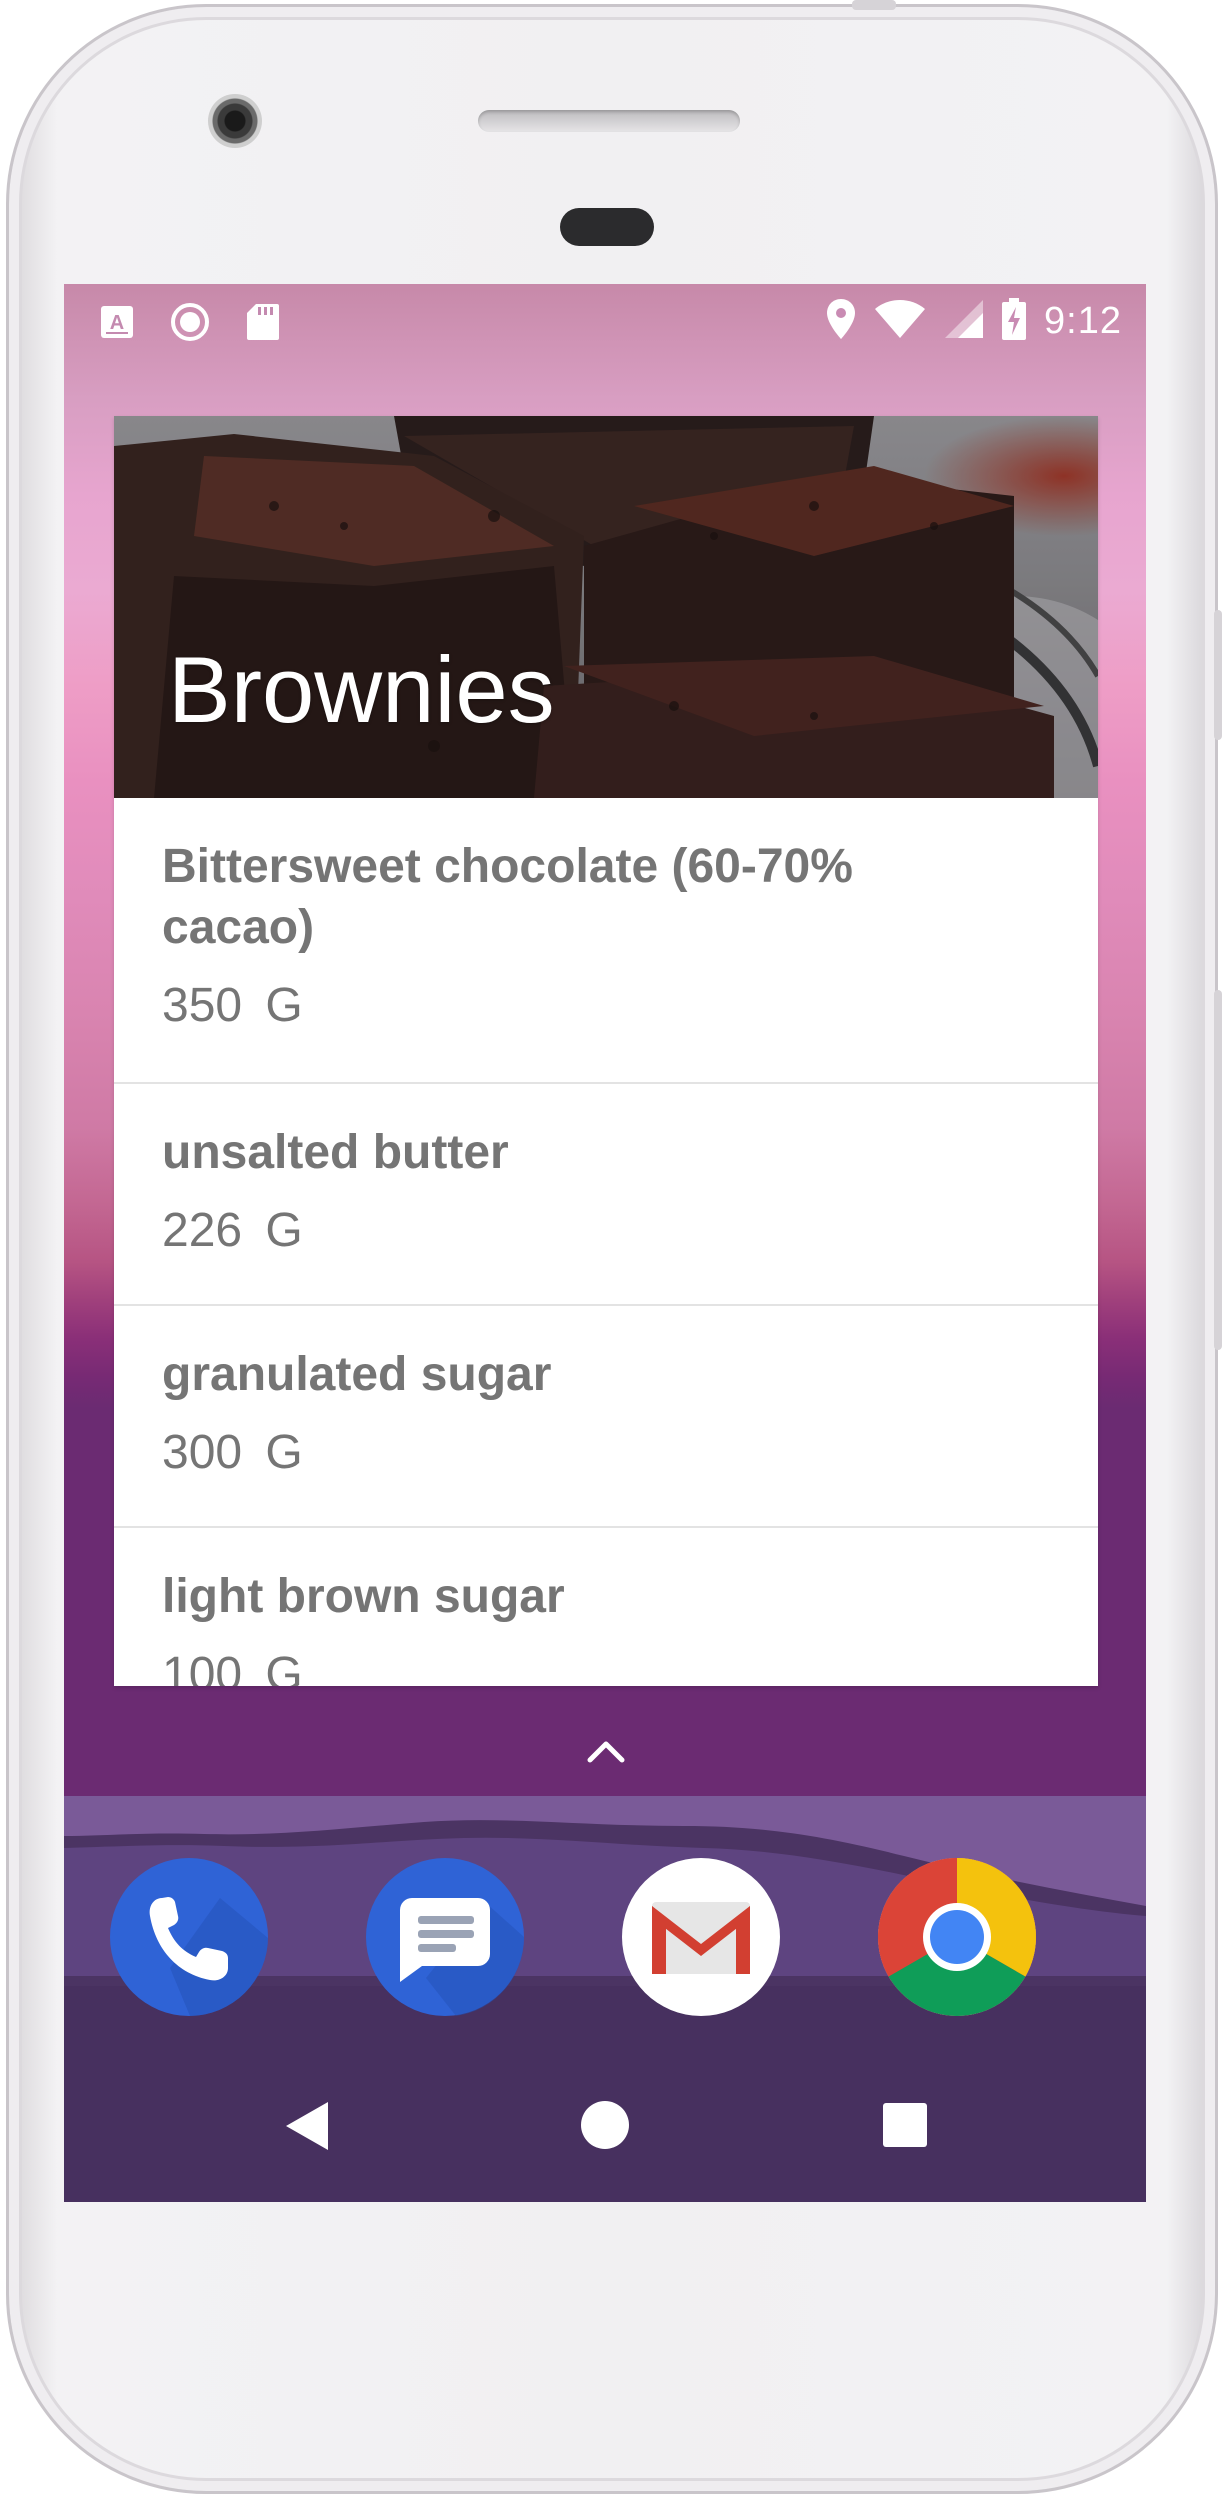 This screenshot has width=1222, height=2498. Describe the element at coordinates (841, 321) in the screenshot. I see `location-pin-icon` at that location.